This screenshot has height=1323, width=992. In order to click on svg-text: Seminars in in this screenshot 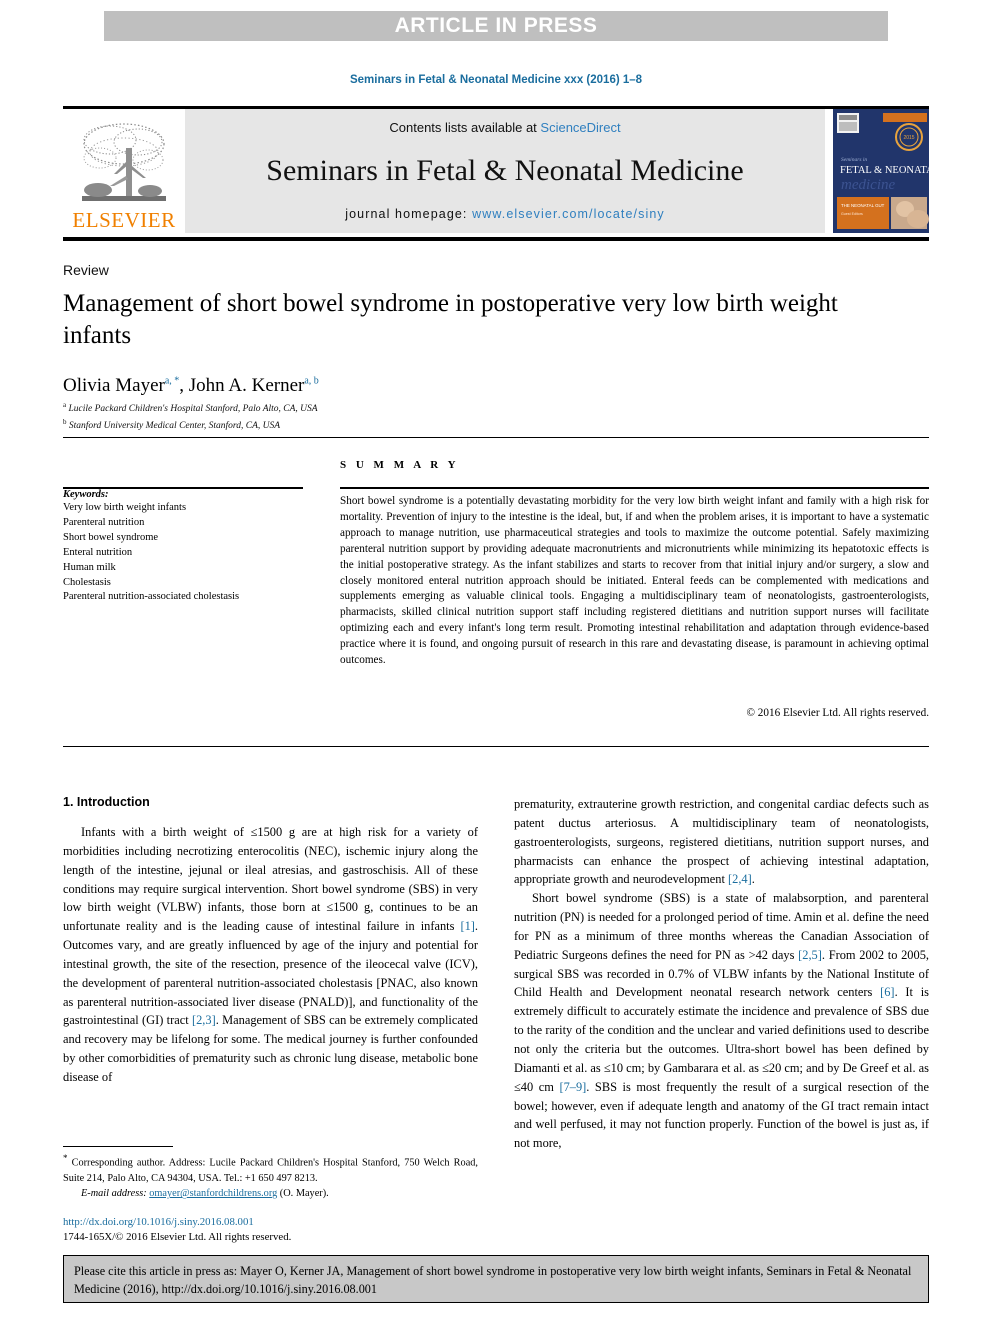, I will do `click(854, 160)`.